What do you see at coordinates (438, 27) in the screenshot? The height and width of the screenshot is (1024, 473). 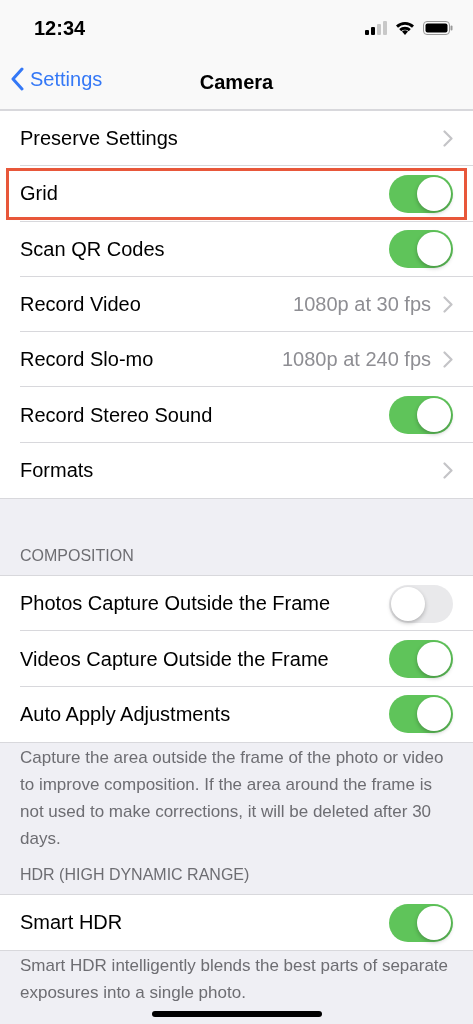 I see `battery-icon` at bounding box center [438, 27].